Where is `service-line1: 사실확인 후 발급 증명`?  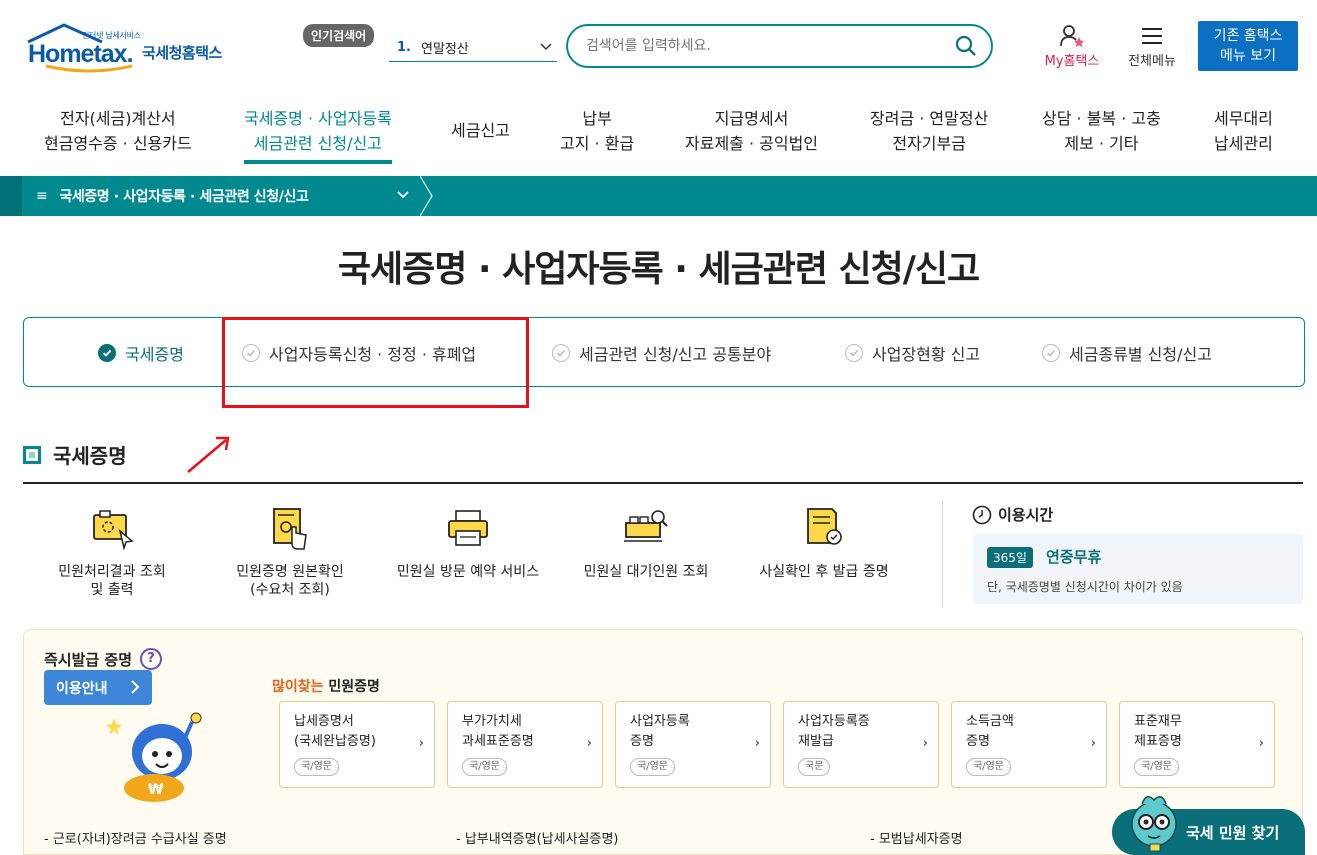 service-line1: 사실확인 후 발급 증명 is located at coordinates (824, 572).